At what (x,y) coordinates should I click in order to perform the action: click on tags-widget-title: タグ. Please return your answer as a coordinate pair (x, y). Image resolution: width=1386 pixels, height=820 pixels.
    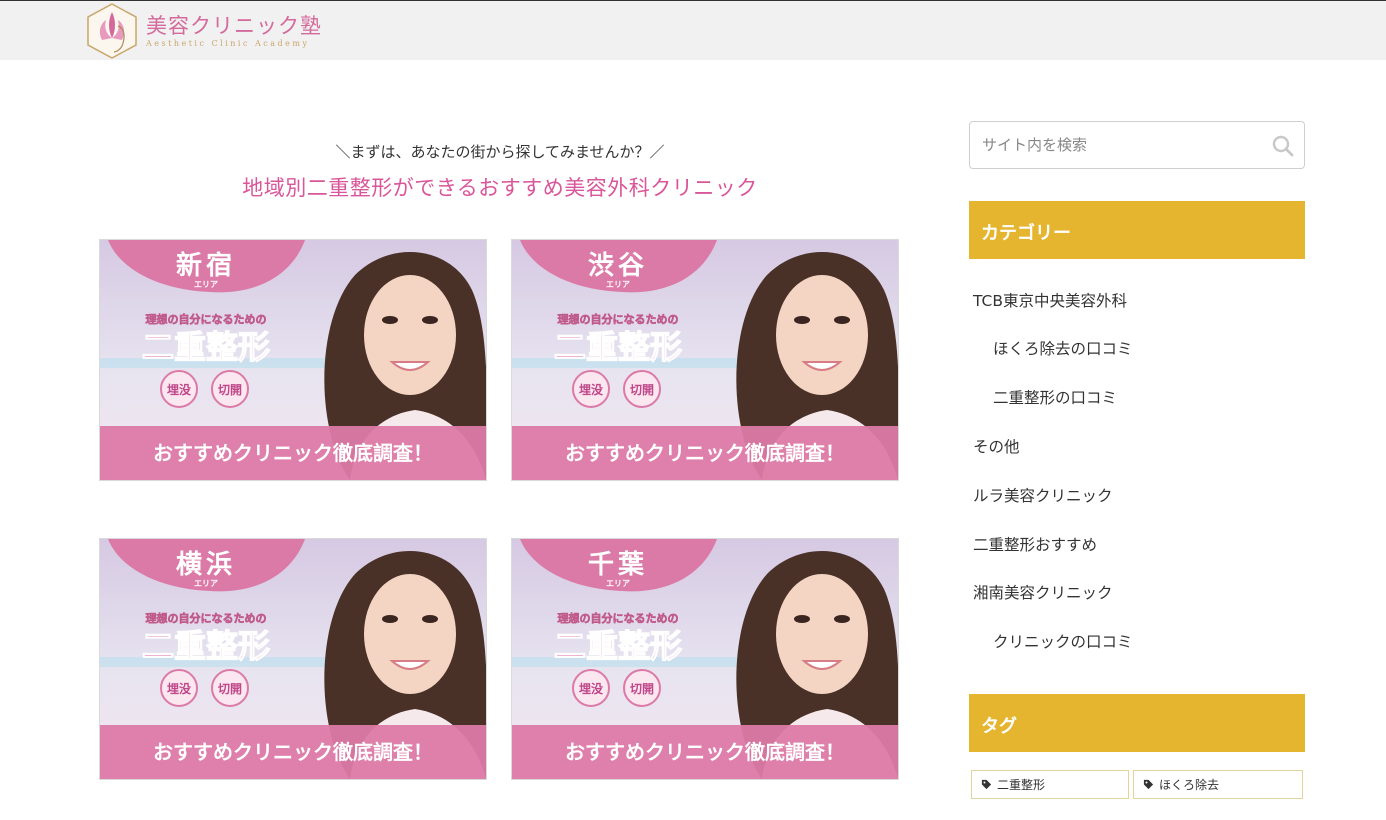
    Looking at the image, I should click on (1137, 723).